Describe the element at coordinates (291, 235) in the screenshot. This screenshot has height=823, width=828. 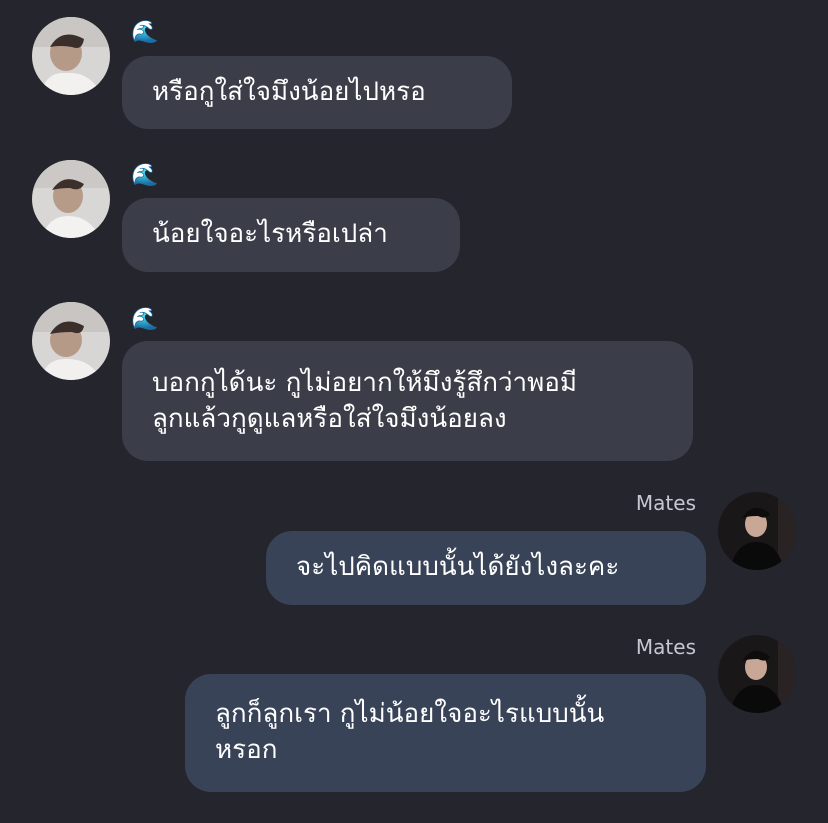
I see `message-bubble-incoming: น้อยใจอะไรหรือเปล่า` at that location.